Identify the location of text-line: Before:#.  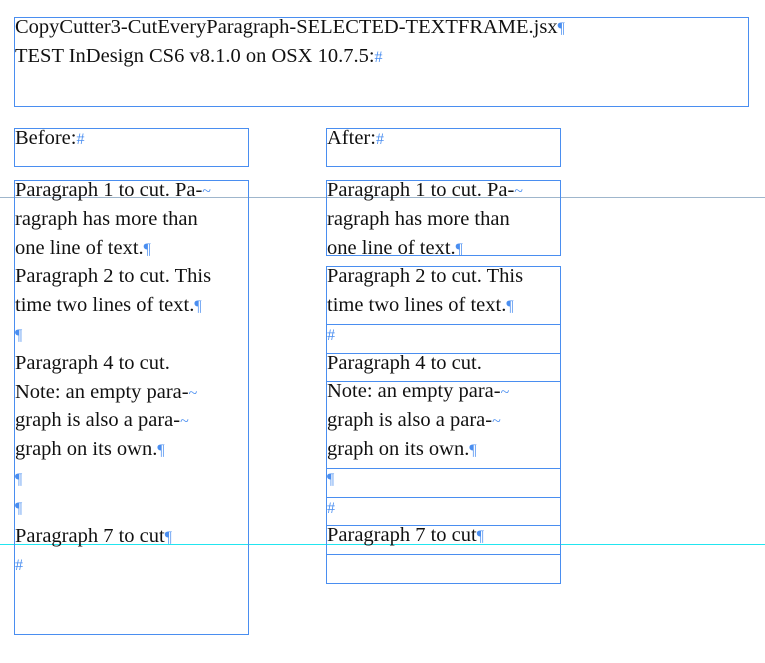
(49, 138).